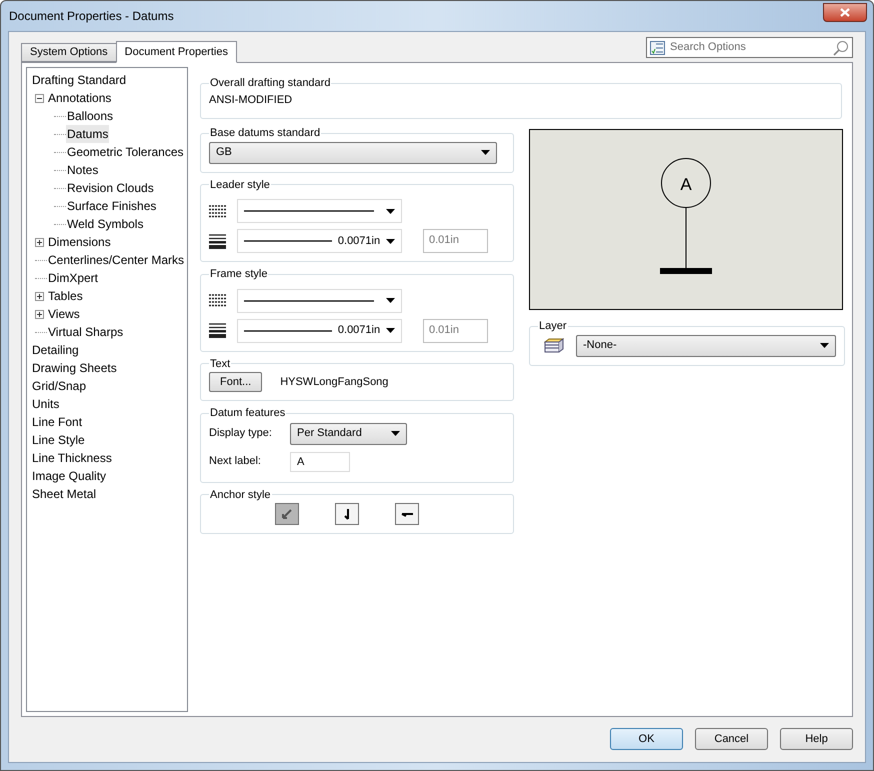 This screenshot has height=771, width=874. I want to click on dropdown: GB, so click(353, 153).